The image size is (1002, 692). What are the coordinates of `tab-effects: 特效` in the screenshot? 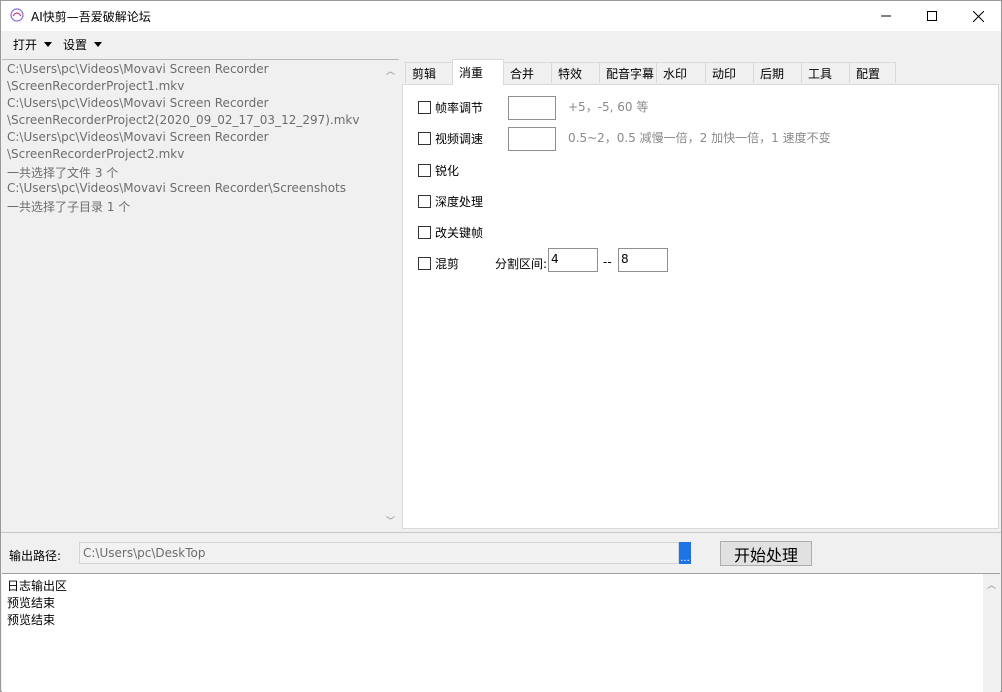 It's located at (575, 72).